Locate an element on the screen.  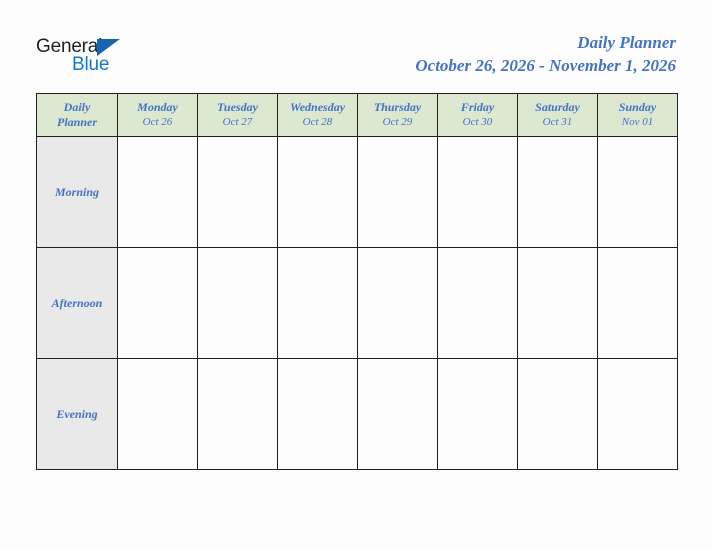
day-date: Oct 28 is located at coordinates (317, 122).